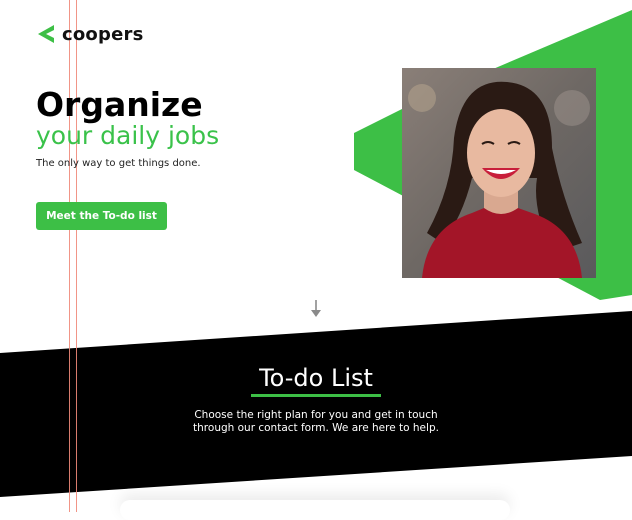 This screenshot has height=520, width=632. Describe the element at coordinates (103, 34) in the screenshot. I see `brand-name: coopers` at that location.